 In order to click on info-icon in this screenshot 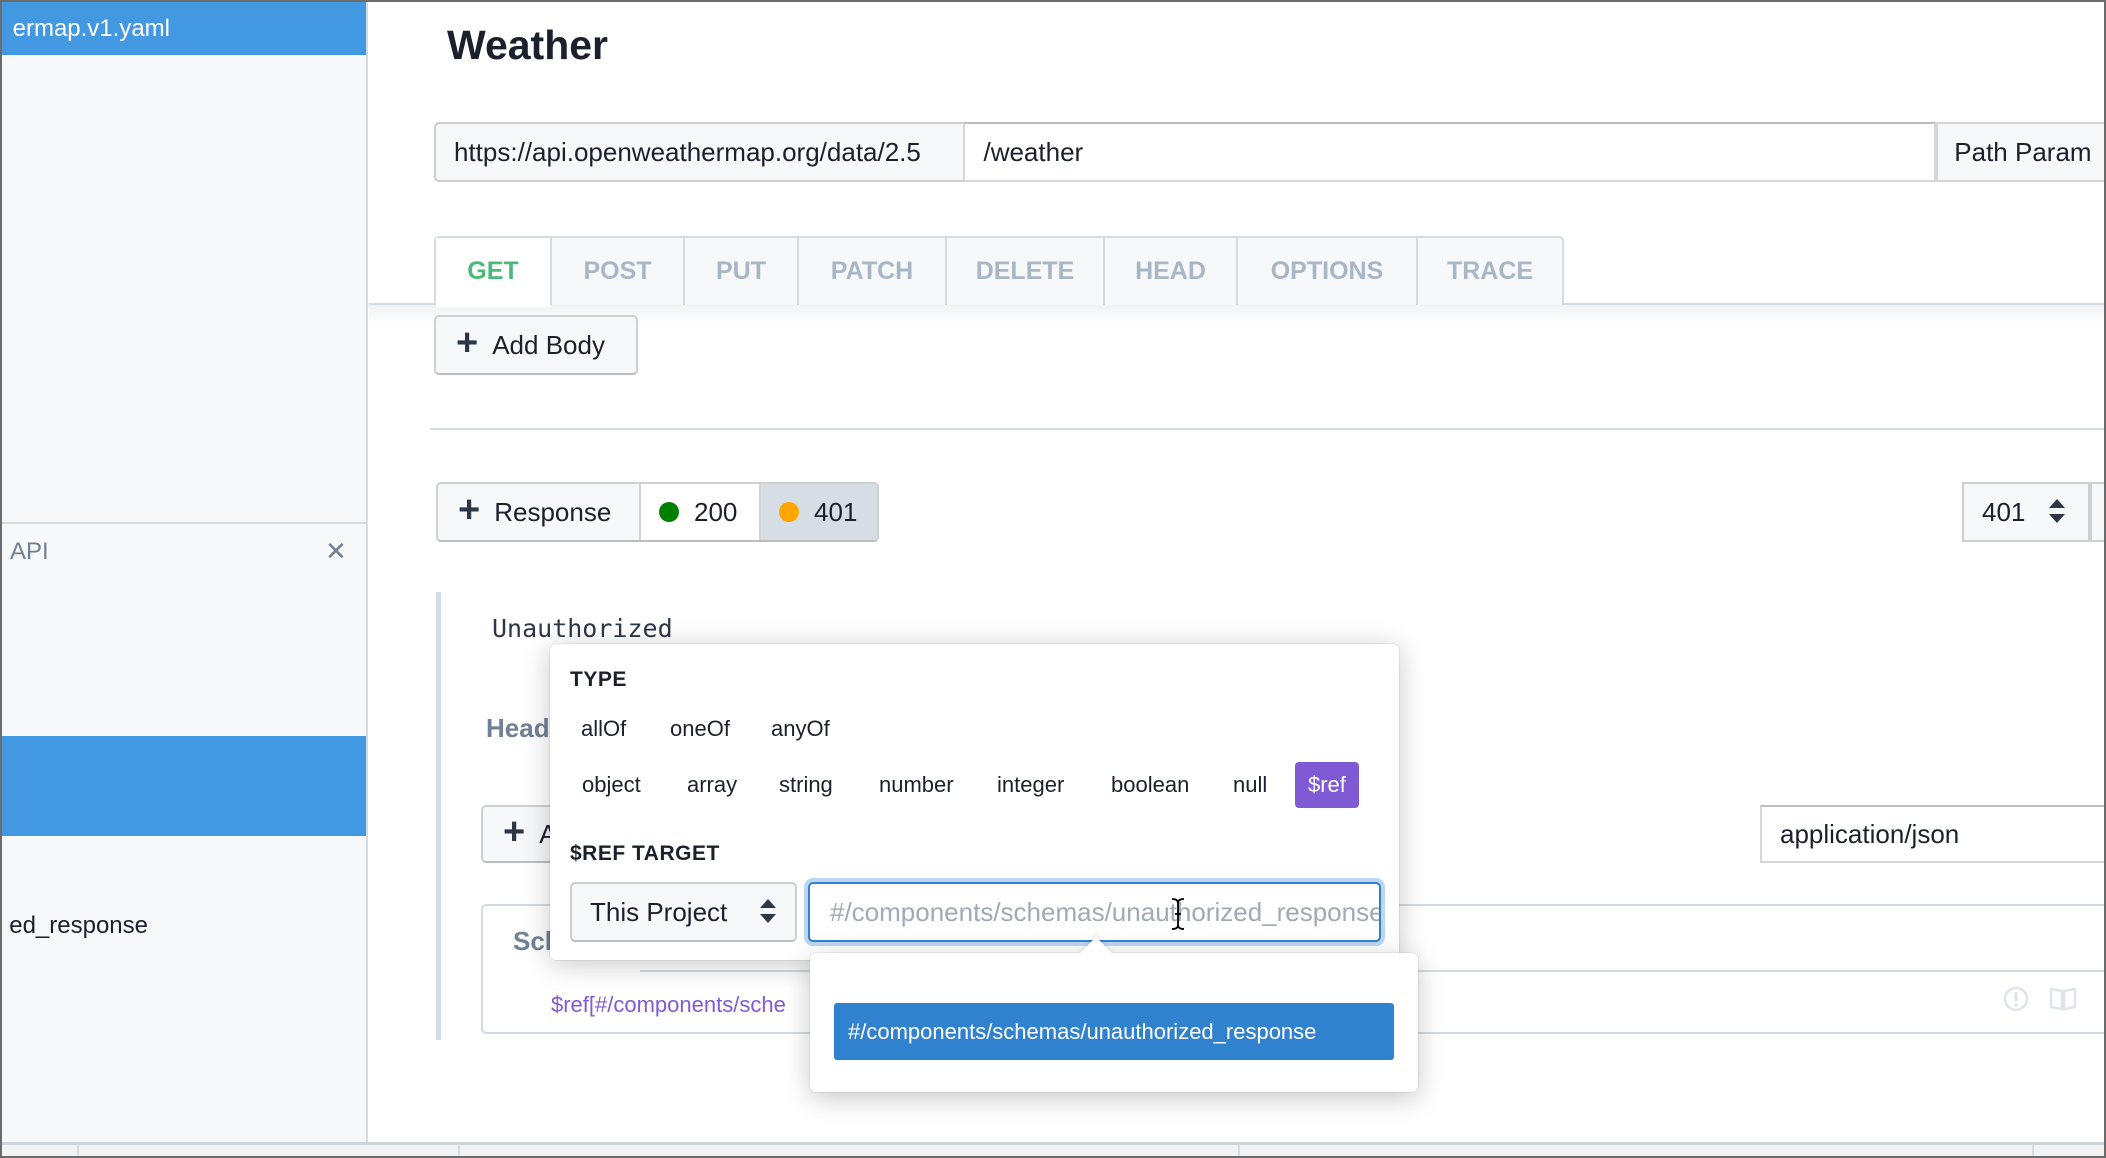, I will do `click(2016, 999)`.